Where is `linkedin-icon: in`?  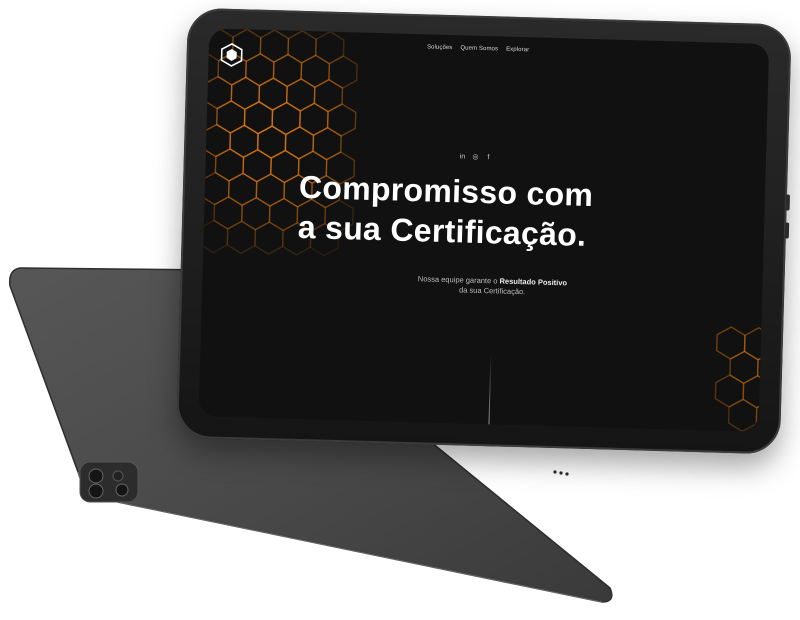 linkedin-icon: in is located at coordinates (462, 156).